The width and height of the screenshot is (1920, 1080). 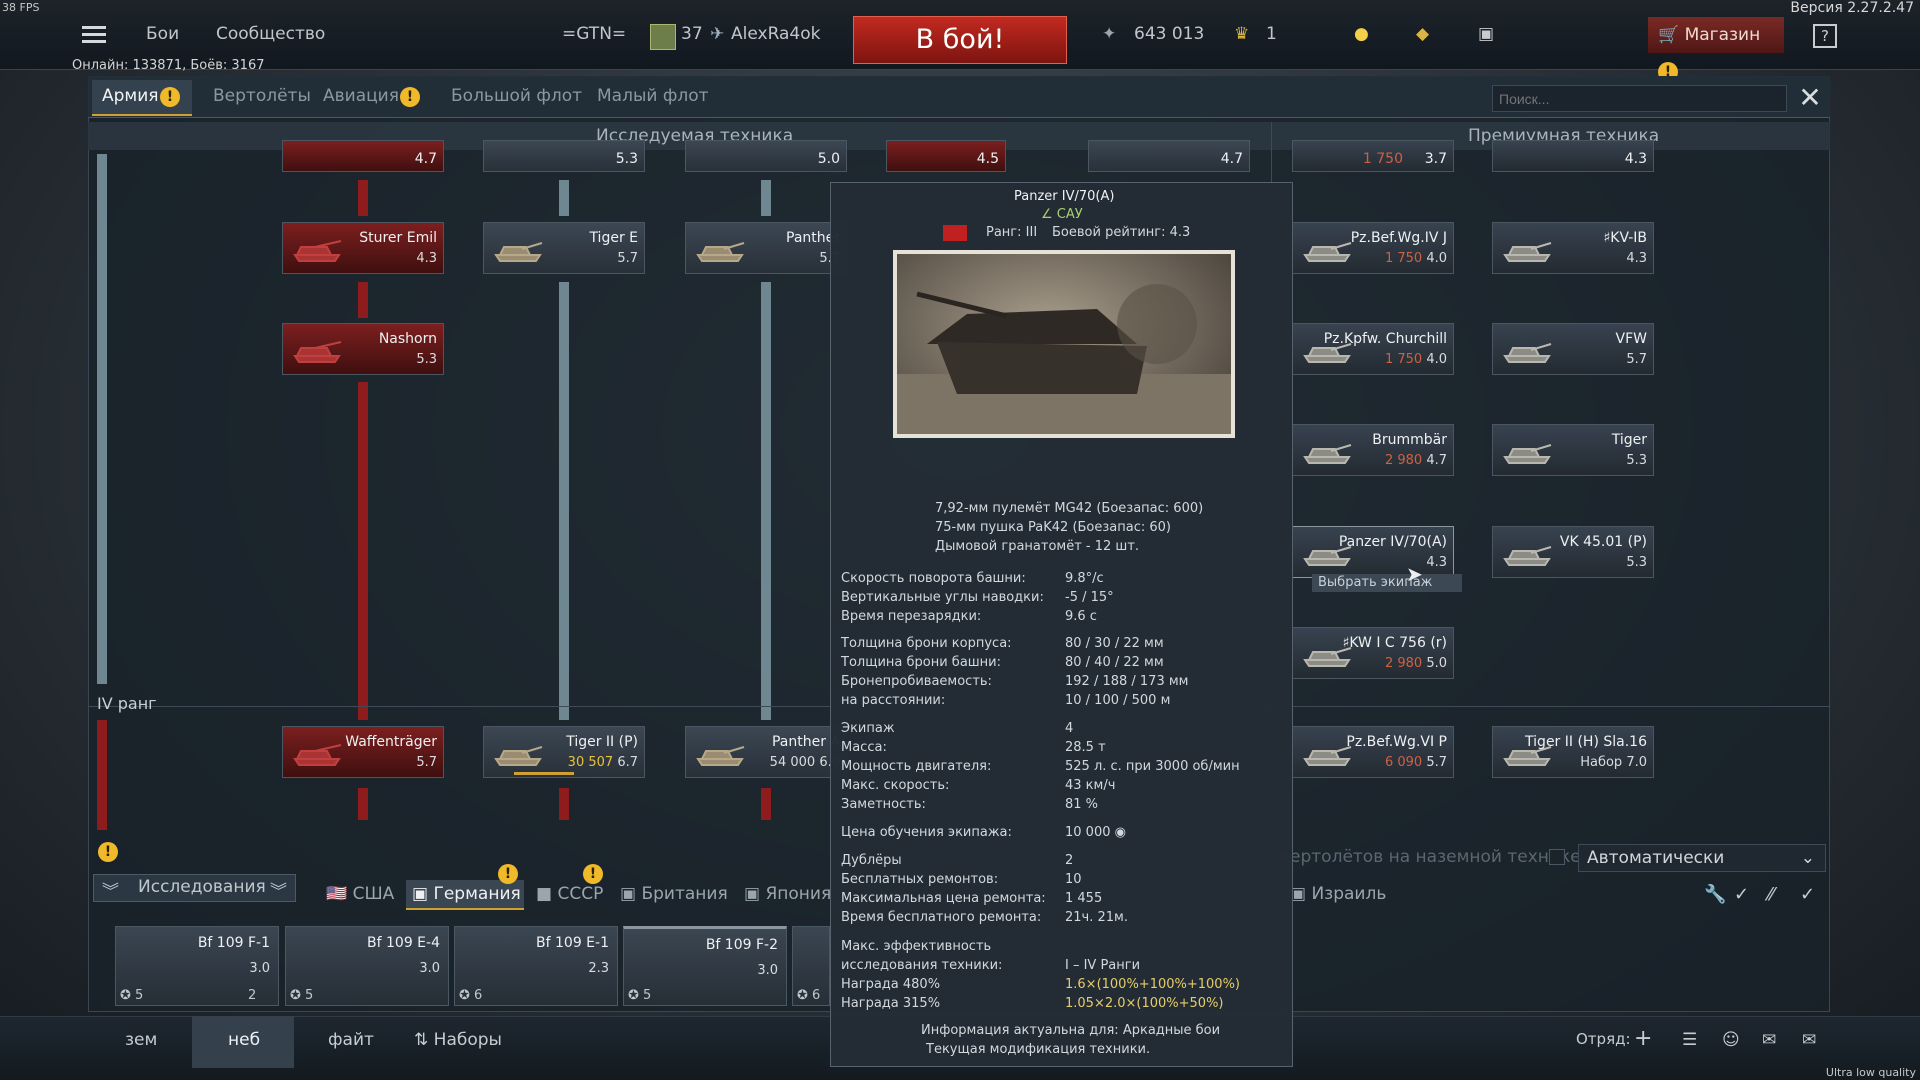 What do you see at coordinates (766, 752) in the screenshot?
I see `vehicle-card-panther-a: Panther A 54 000 6.0` at bounding box center [766, 752].